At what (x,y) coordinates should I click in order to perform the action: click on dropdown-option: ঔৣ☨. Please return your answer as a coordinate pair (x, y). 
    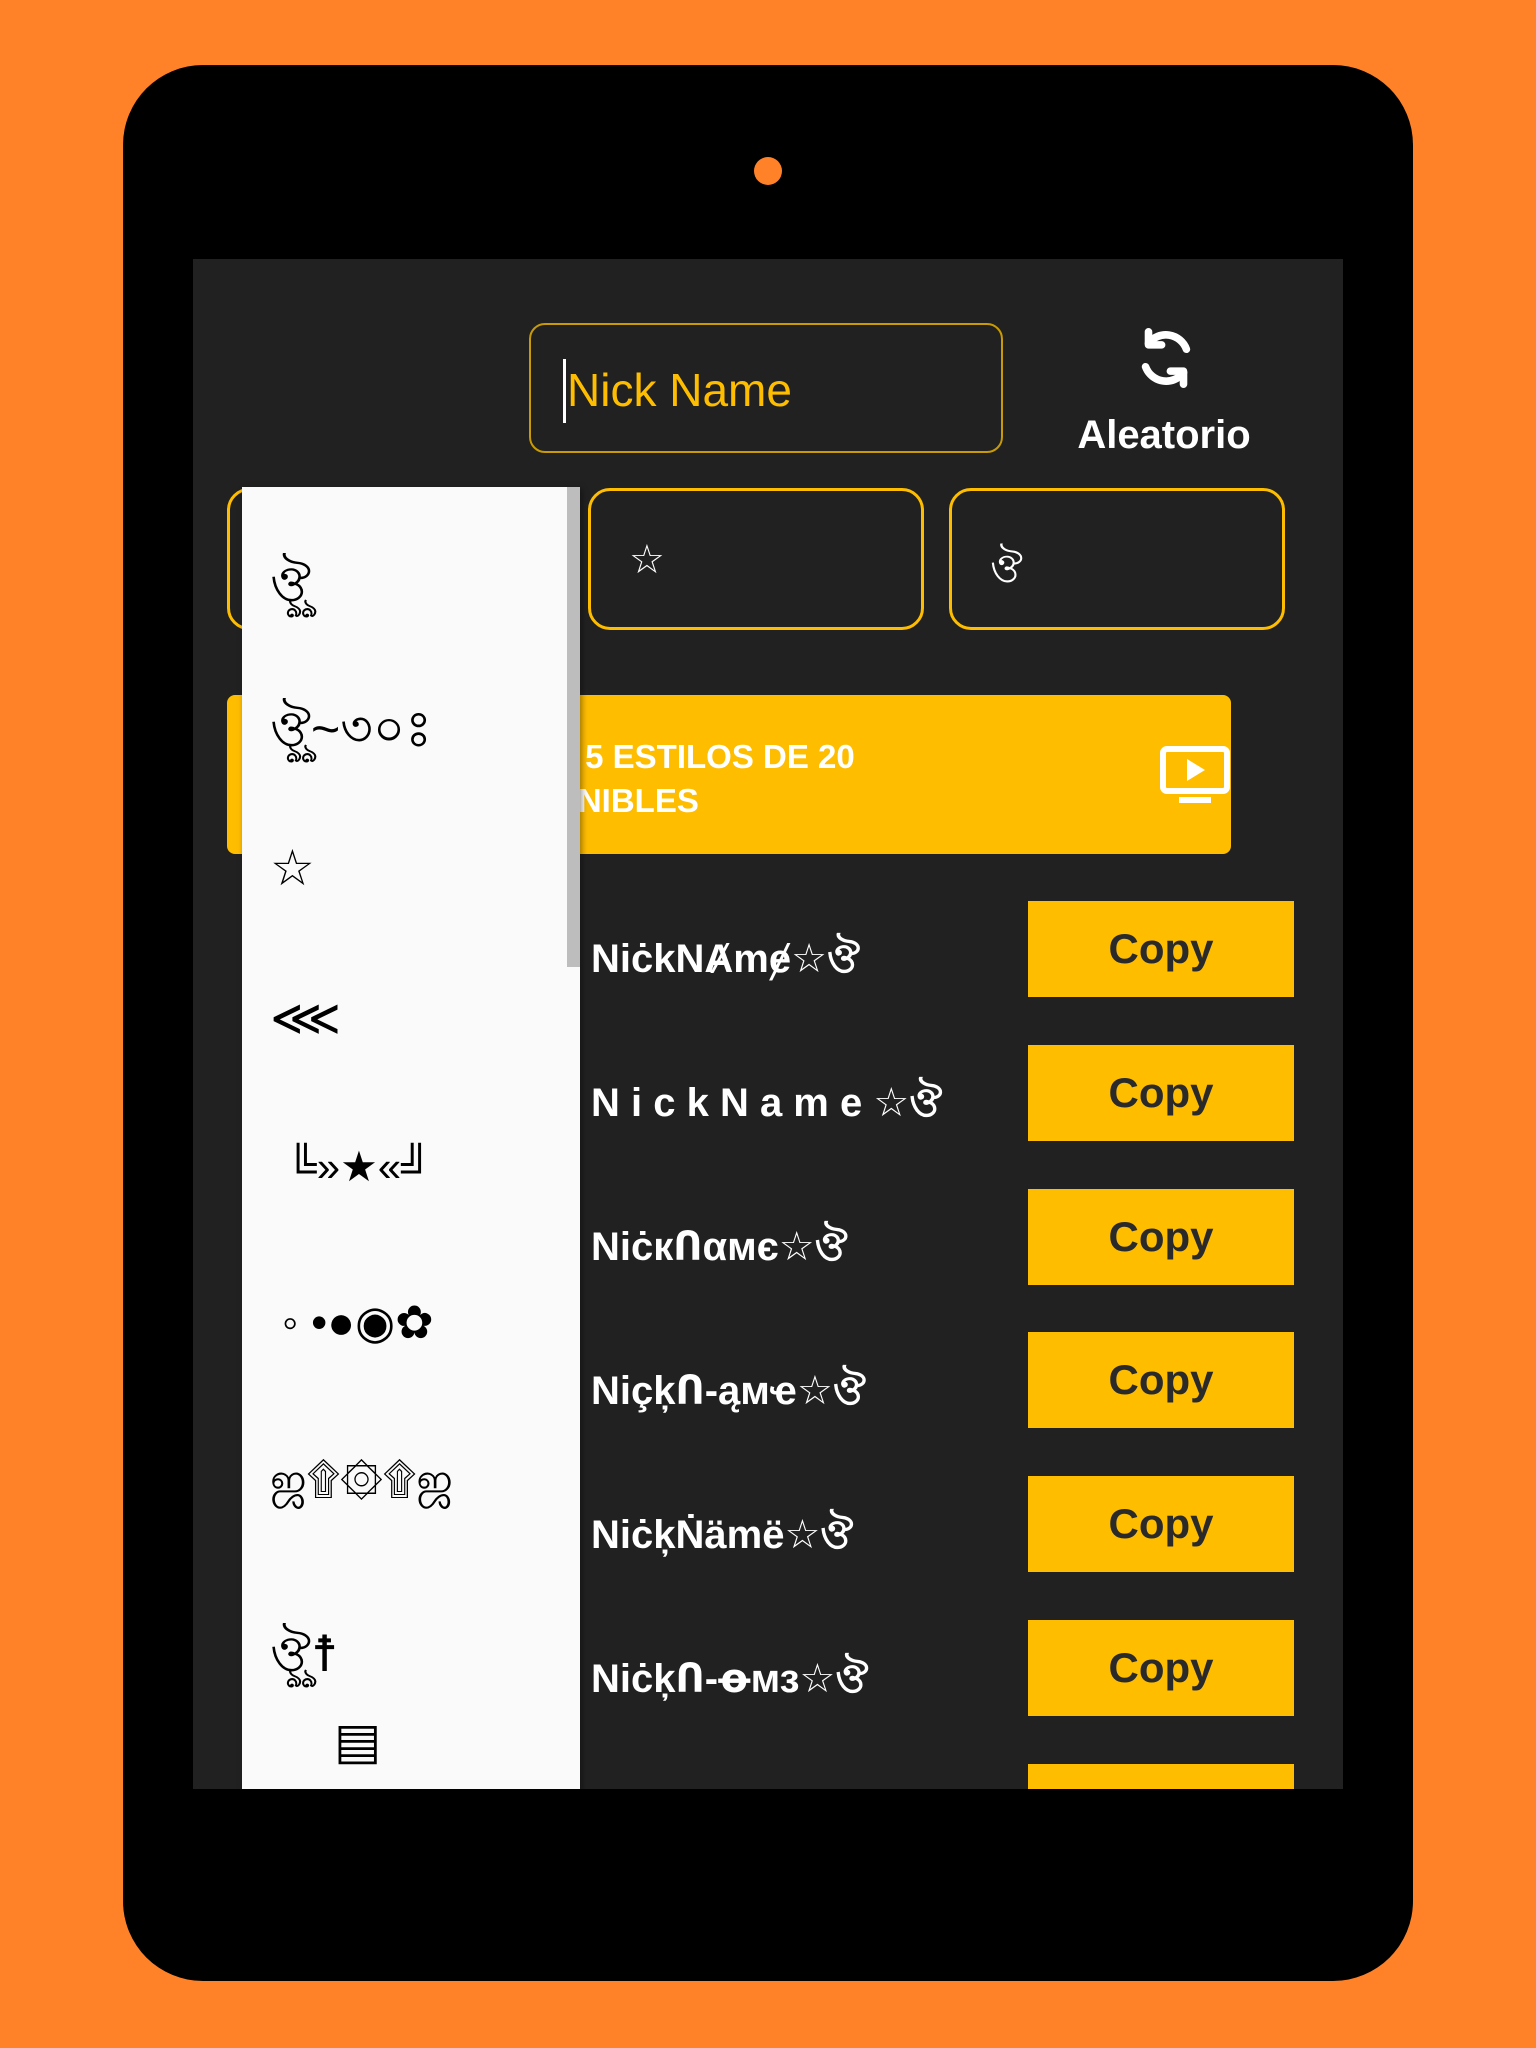
    Looking at the image, I should click on (304, 1658).